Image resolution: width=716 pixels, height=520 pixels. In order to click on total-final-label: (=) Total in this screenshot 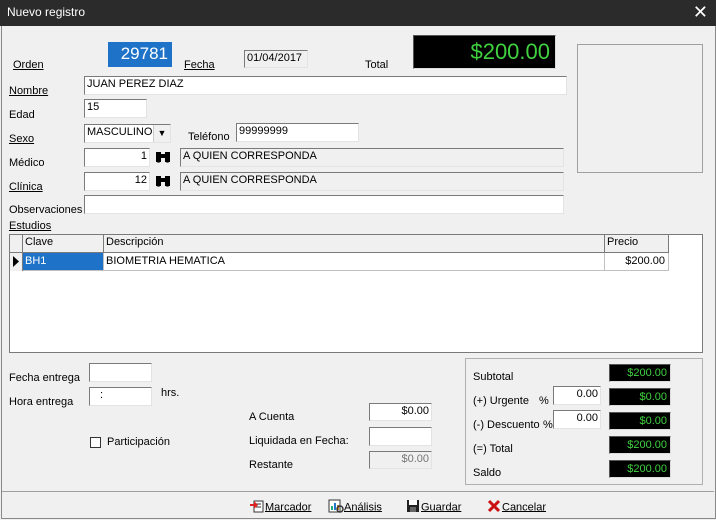, I will do `click(493, 449)`.